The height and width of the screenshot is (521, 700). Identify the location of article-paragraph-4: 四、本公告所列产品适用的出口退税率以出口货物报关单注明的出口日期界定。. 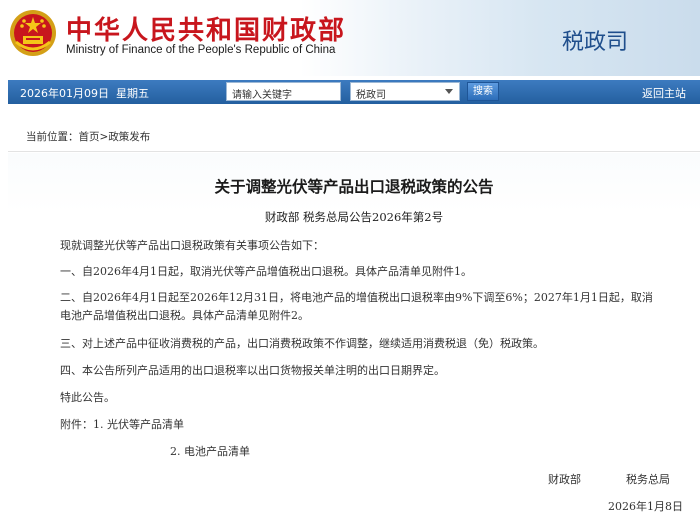
(252, 370).